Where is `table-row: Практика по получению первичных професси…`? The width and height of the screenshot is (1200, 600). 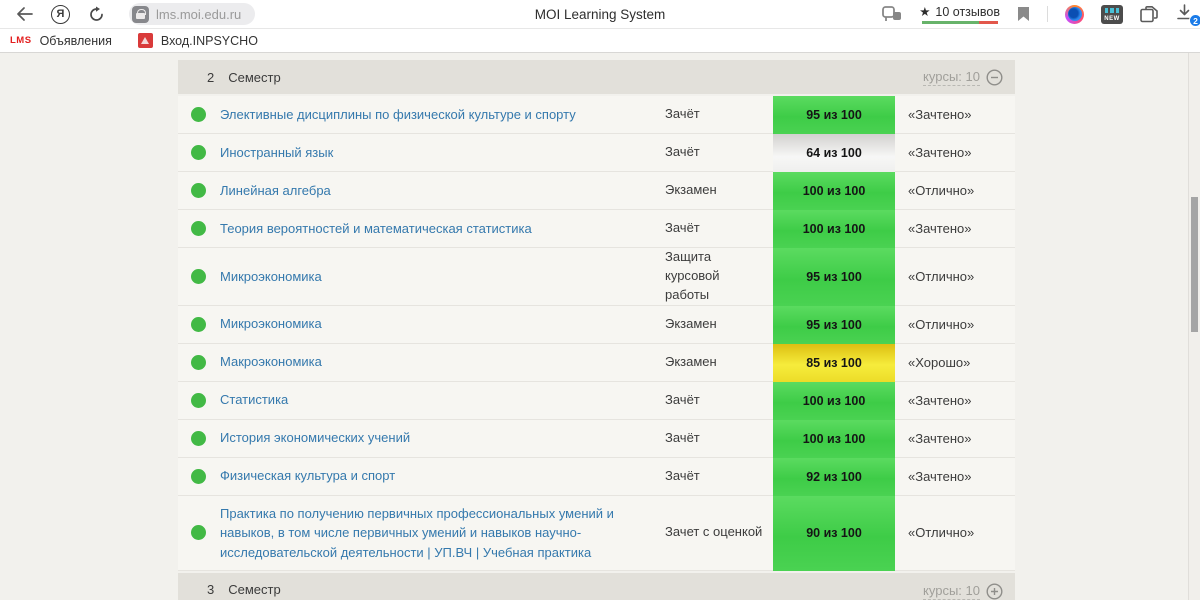
table-row: Практика по получению первичных професси… is located at coordinates (596, 533).